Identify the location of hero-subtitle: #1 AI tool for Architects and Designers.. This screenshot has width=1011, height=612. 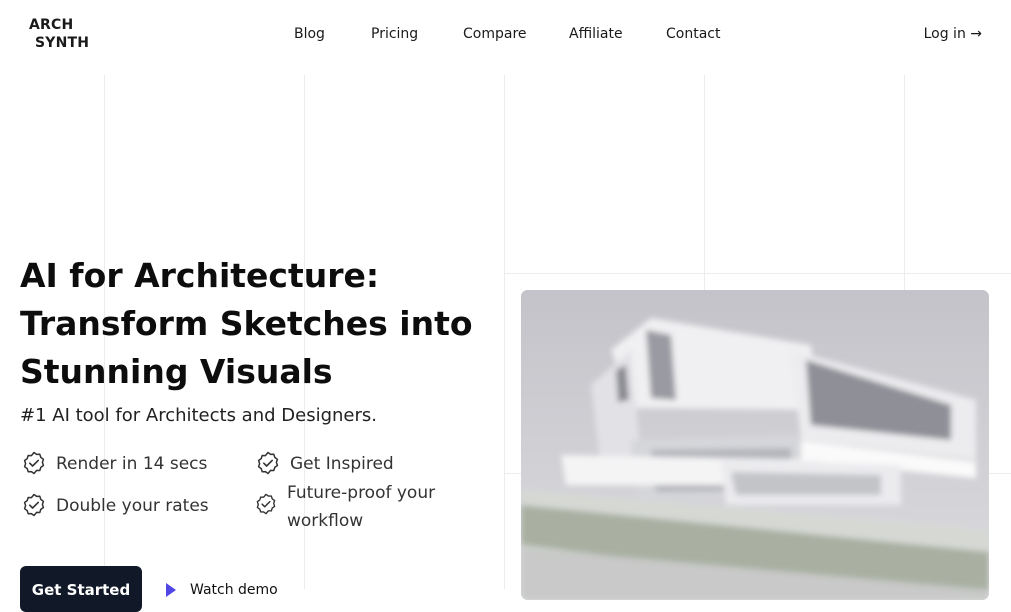
(198, 415).